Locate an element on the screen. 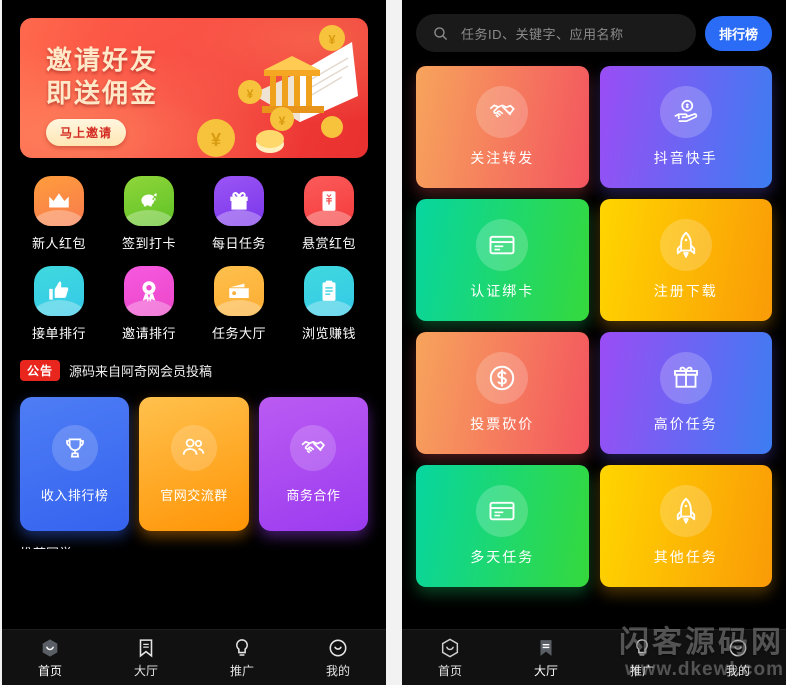 This screenshot has height=685, width=786. task-card-douyin-kuaishou: 抖音快手 is located at coordinates (685, 127).